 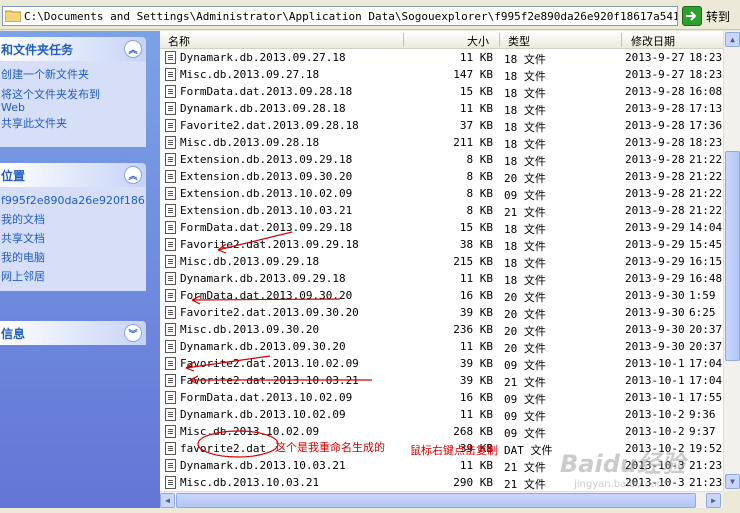 What do you see at coordinates (263, 108) in the screenshot?
I see `file-name: Dynamark.db.2013.09.28.18` at bounding box center [263, 108].